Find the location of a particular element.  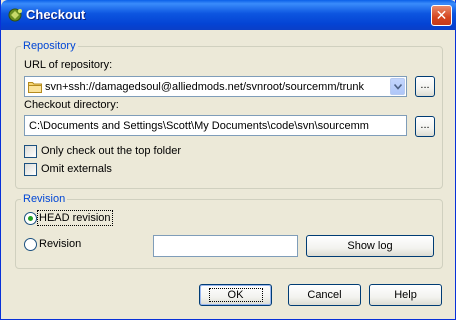

close-icon: ✕ is located at coordinates (441, 15).